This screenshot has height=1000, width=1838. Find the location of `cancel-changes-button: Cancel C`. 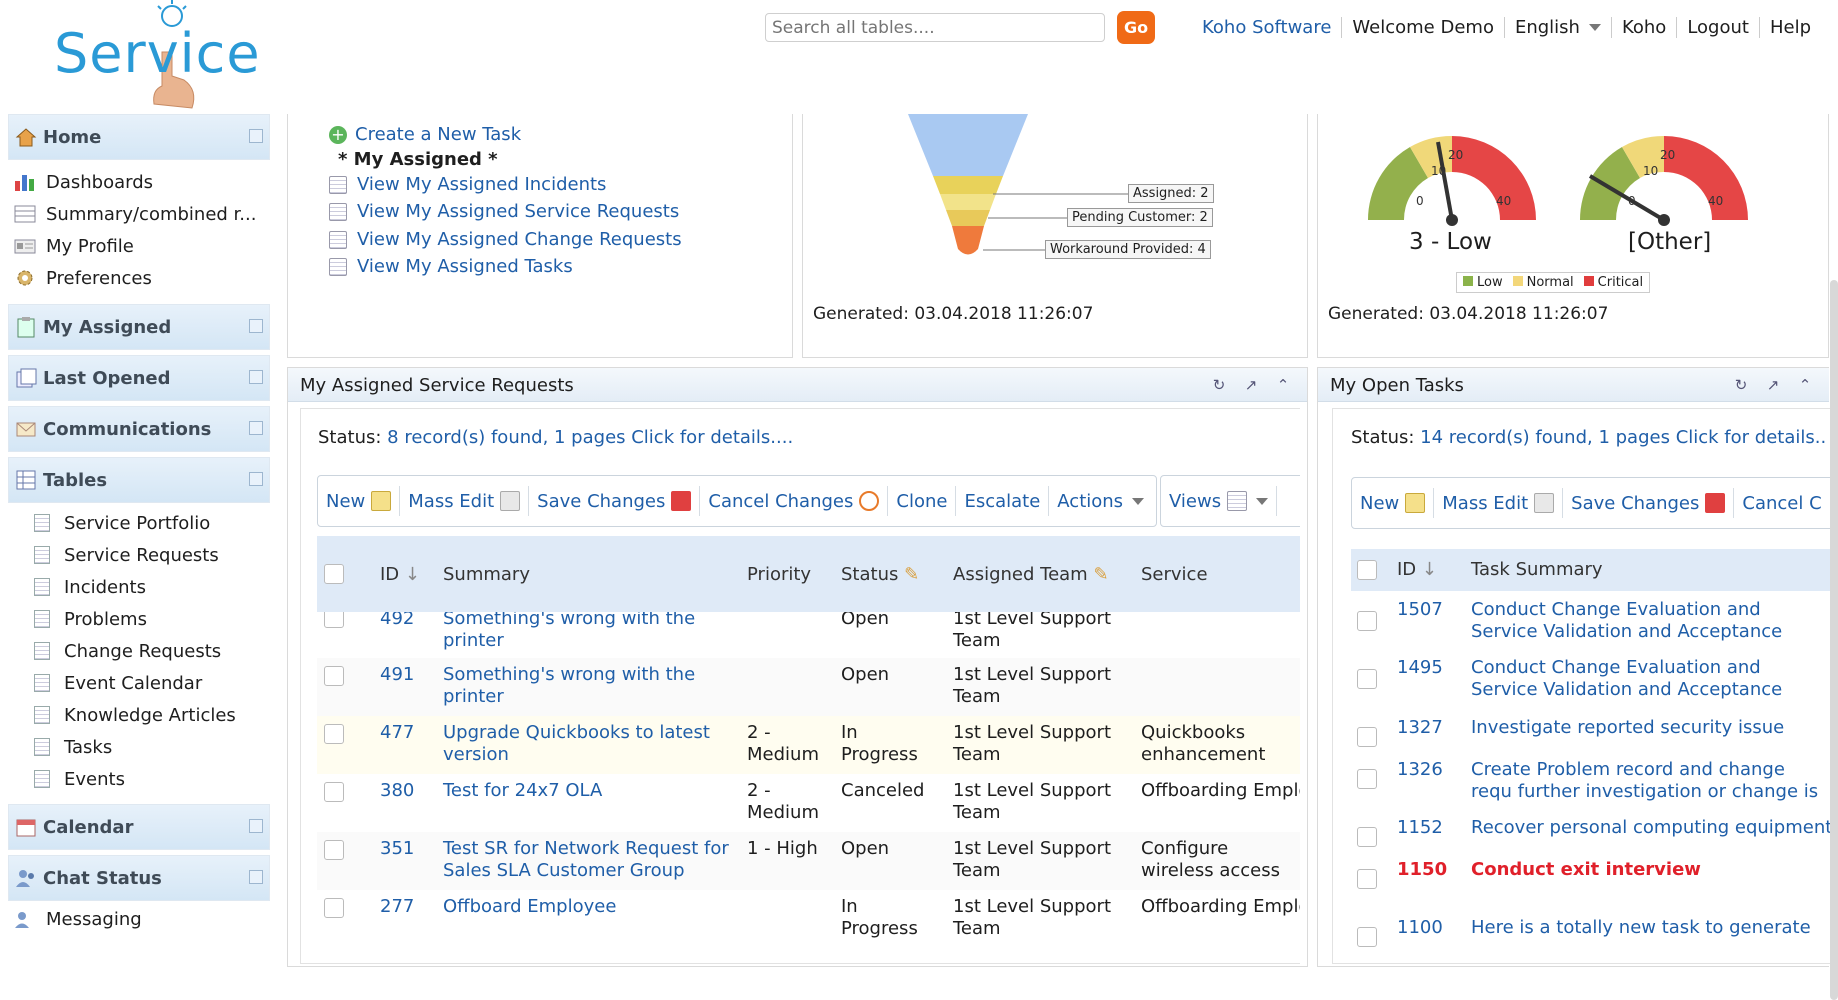

cancel-changes-button: Cancel C is located at coordinates (1781, 503).